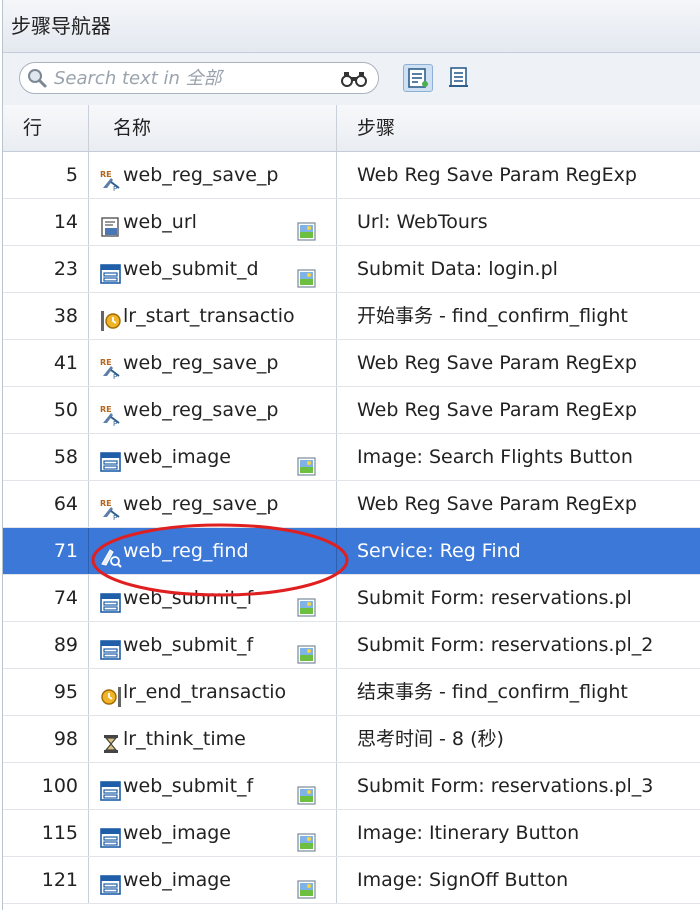 Image resolution: width=700 pixels, height=910 pixels. I want to click on row-line-number: 121, so click(46, 880).